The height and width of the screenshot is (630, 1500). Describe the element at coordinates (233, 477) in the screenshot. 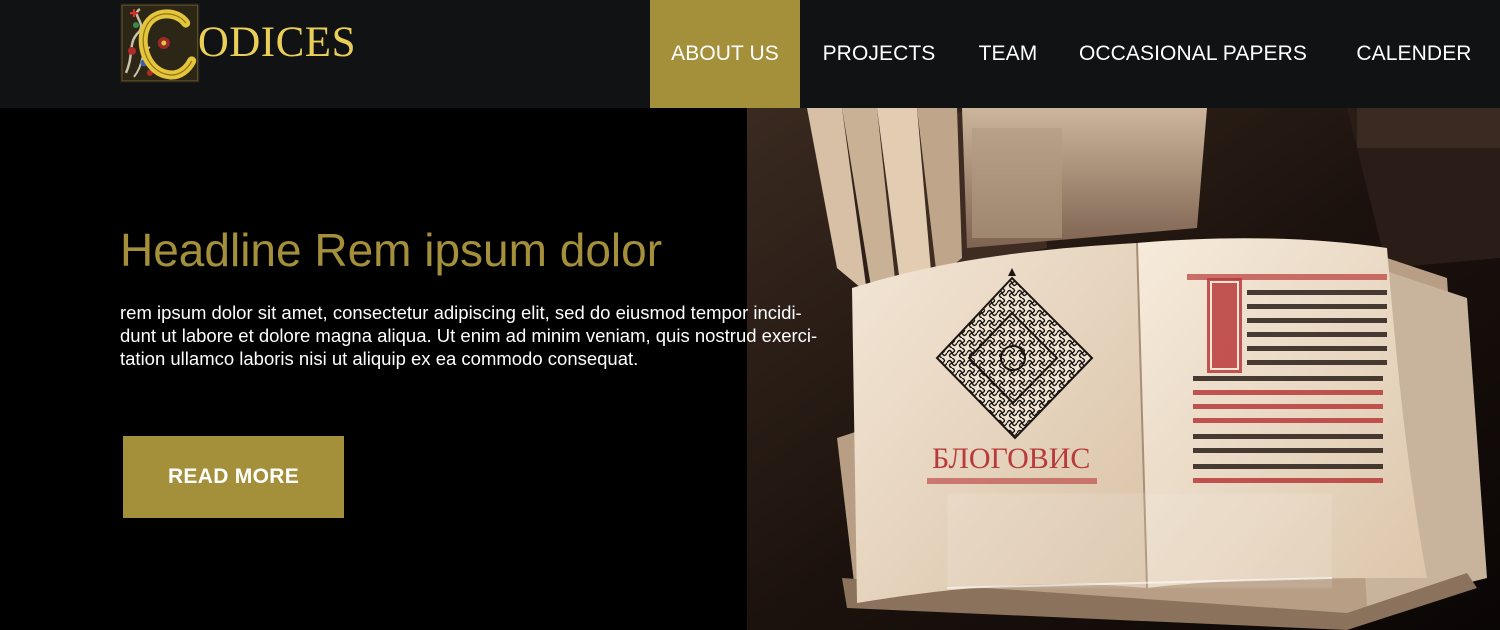

I see `read-more-button: READ MORE` at that location.